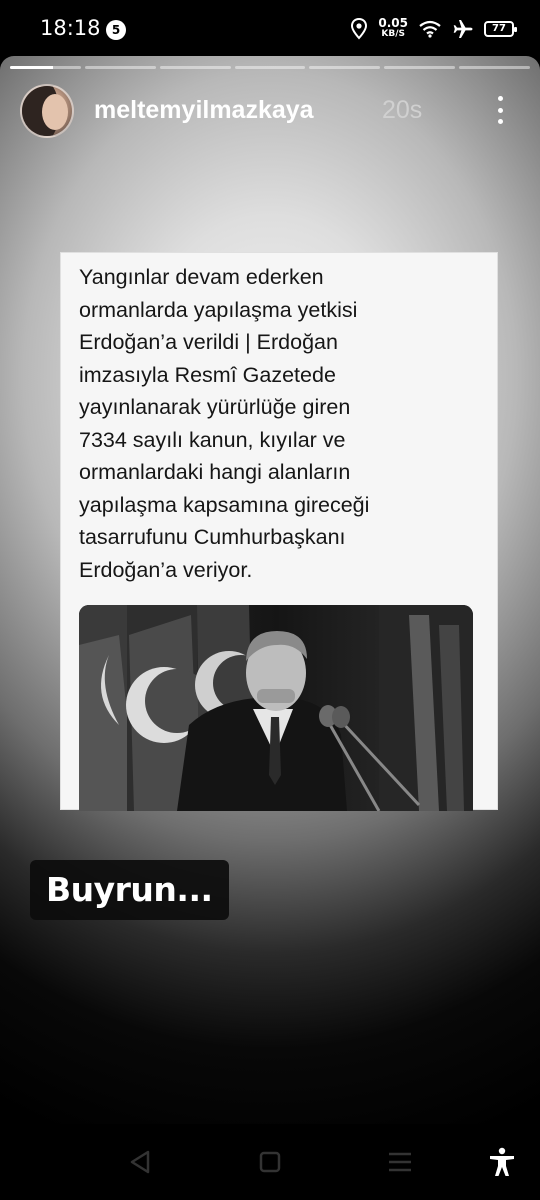  Describe the element at coordinates (270, 28) in the screenshot. I see `status-bar: 18:18 5 0.05 KB/S 77` at that location.